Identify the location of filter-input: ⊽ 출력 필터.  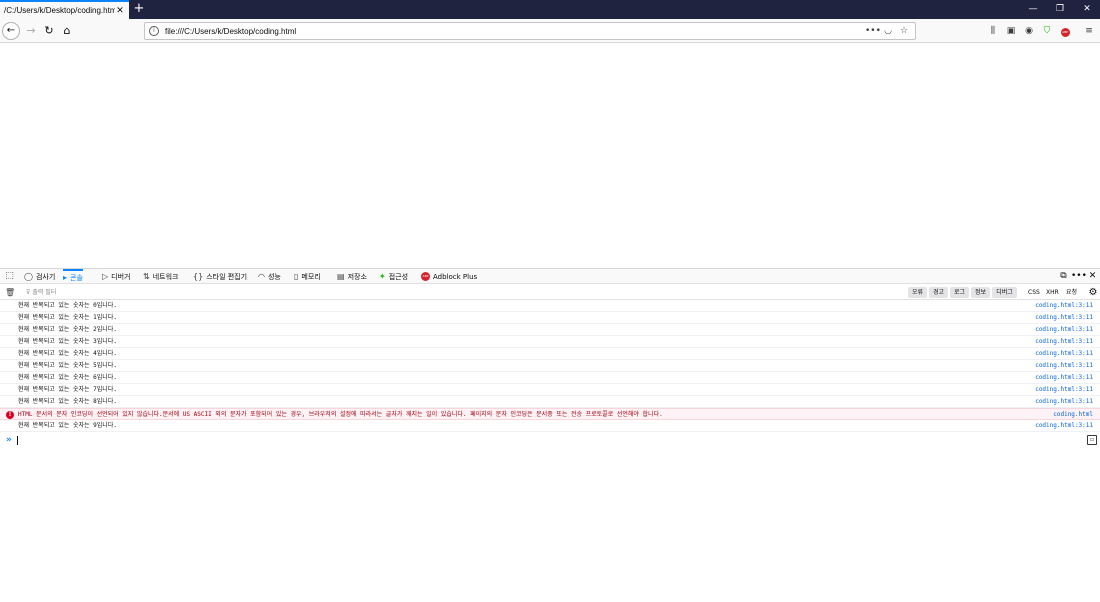
(462, 292).